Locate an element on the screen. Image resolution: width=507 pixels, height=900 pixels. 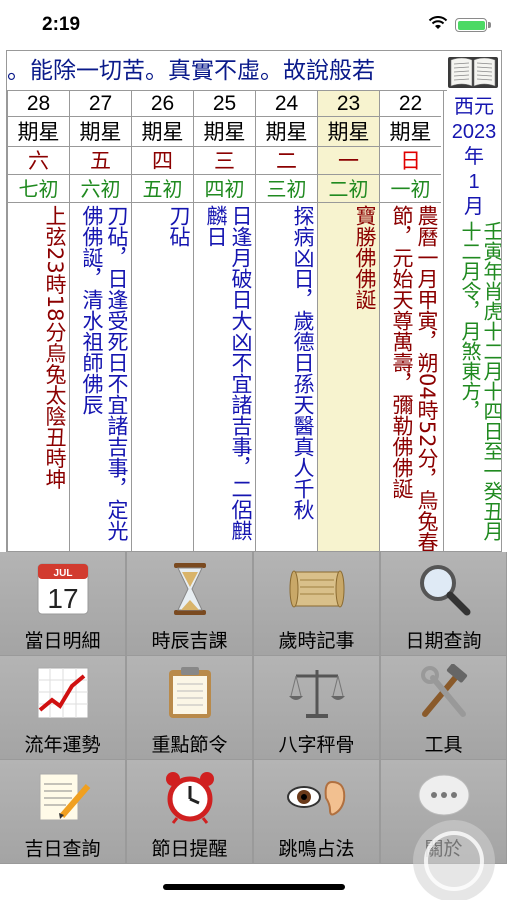
menu-item-eye-ear: 跳鳴占法 is located at coordinates (316, 811).